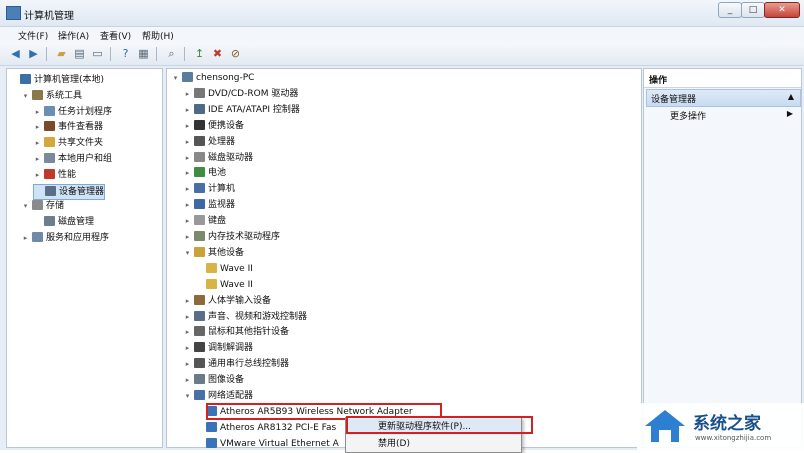 Image resolution: width=804 pixels, height=453 pixels. I want to click on device-item: ▸ 图像设备, so click(213, 380).